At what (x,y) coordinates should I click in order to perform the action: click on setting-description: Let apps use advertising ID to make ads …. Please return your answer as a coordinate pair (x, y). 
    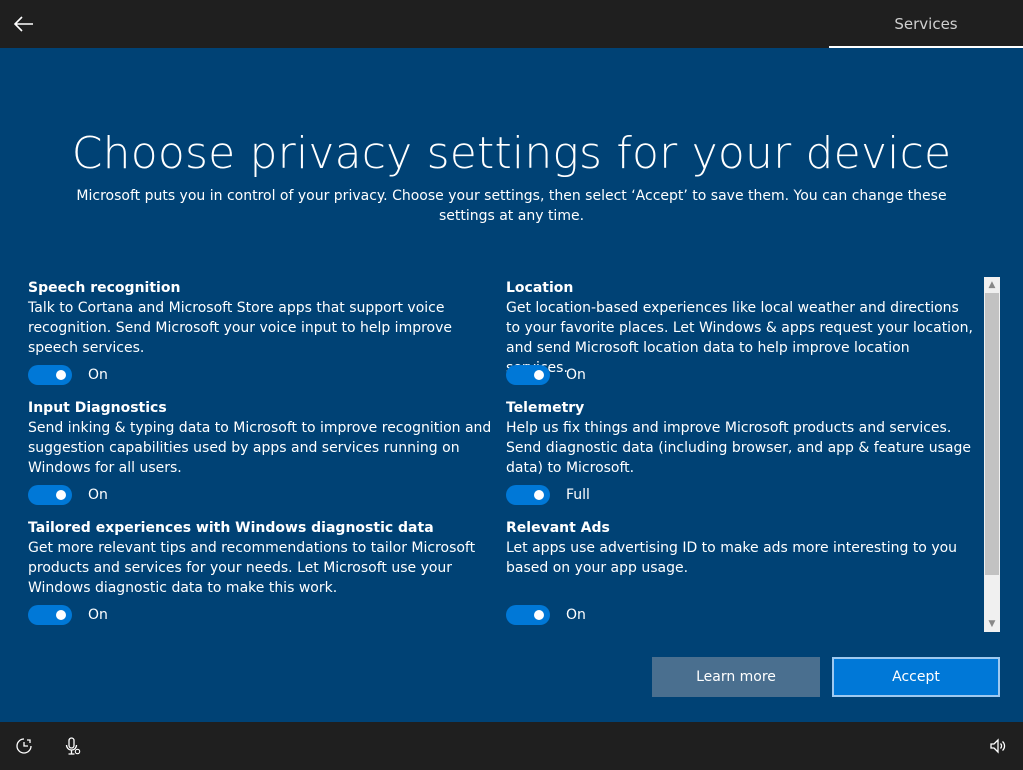
    Looking at the image, I should click on (732, 558).